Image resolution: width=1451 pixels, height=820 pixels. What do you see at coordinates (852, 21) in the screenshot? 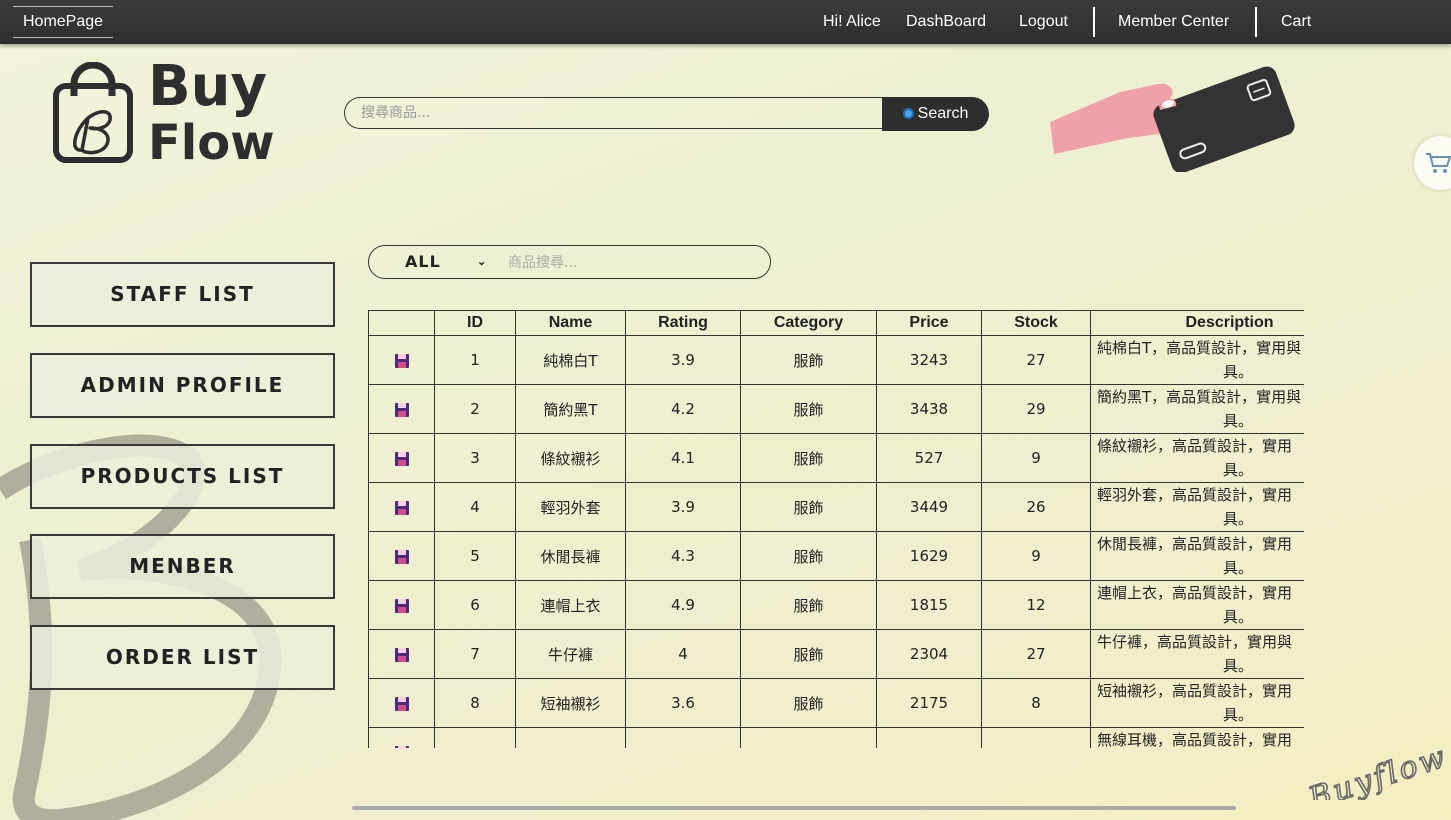
I see `nav-greeting: Hi! Alice` at bounding box center [852, 21].